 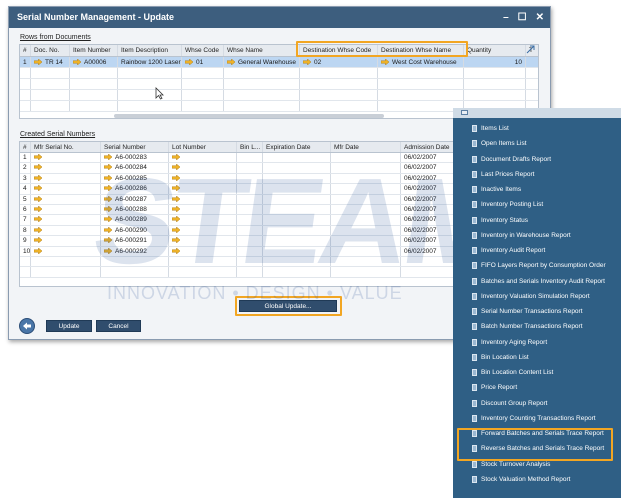 What do you see at coordinates (537, 327) in the screenshot?
I see `menu-item-report: Batch Number Transactions Report` at bounding box center [537, 327].